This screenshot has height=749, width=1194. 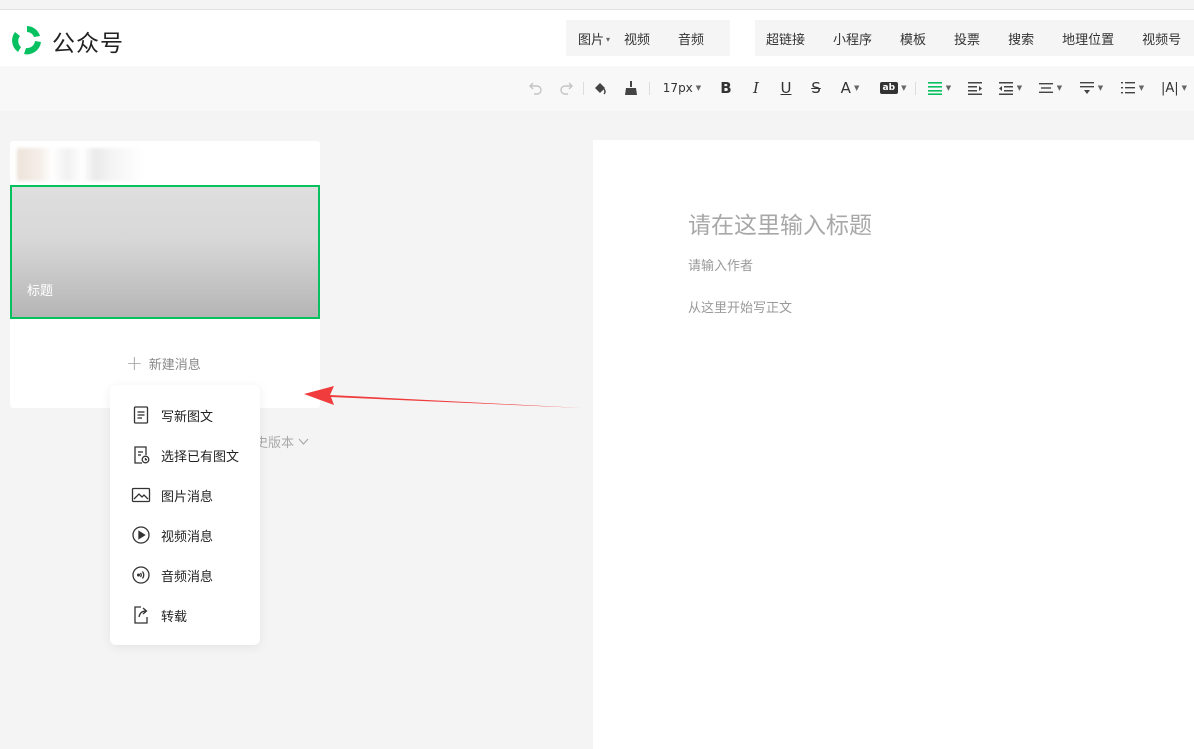 What do you see at coordinates (165, 252) in the screenshot?
I see `article-cover-card: 标题` at bounding box center [165, 252].